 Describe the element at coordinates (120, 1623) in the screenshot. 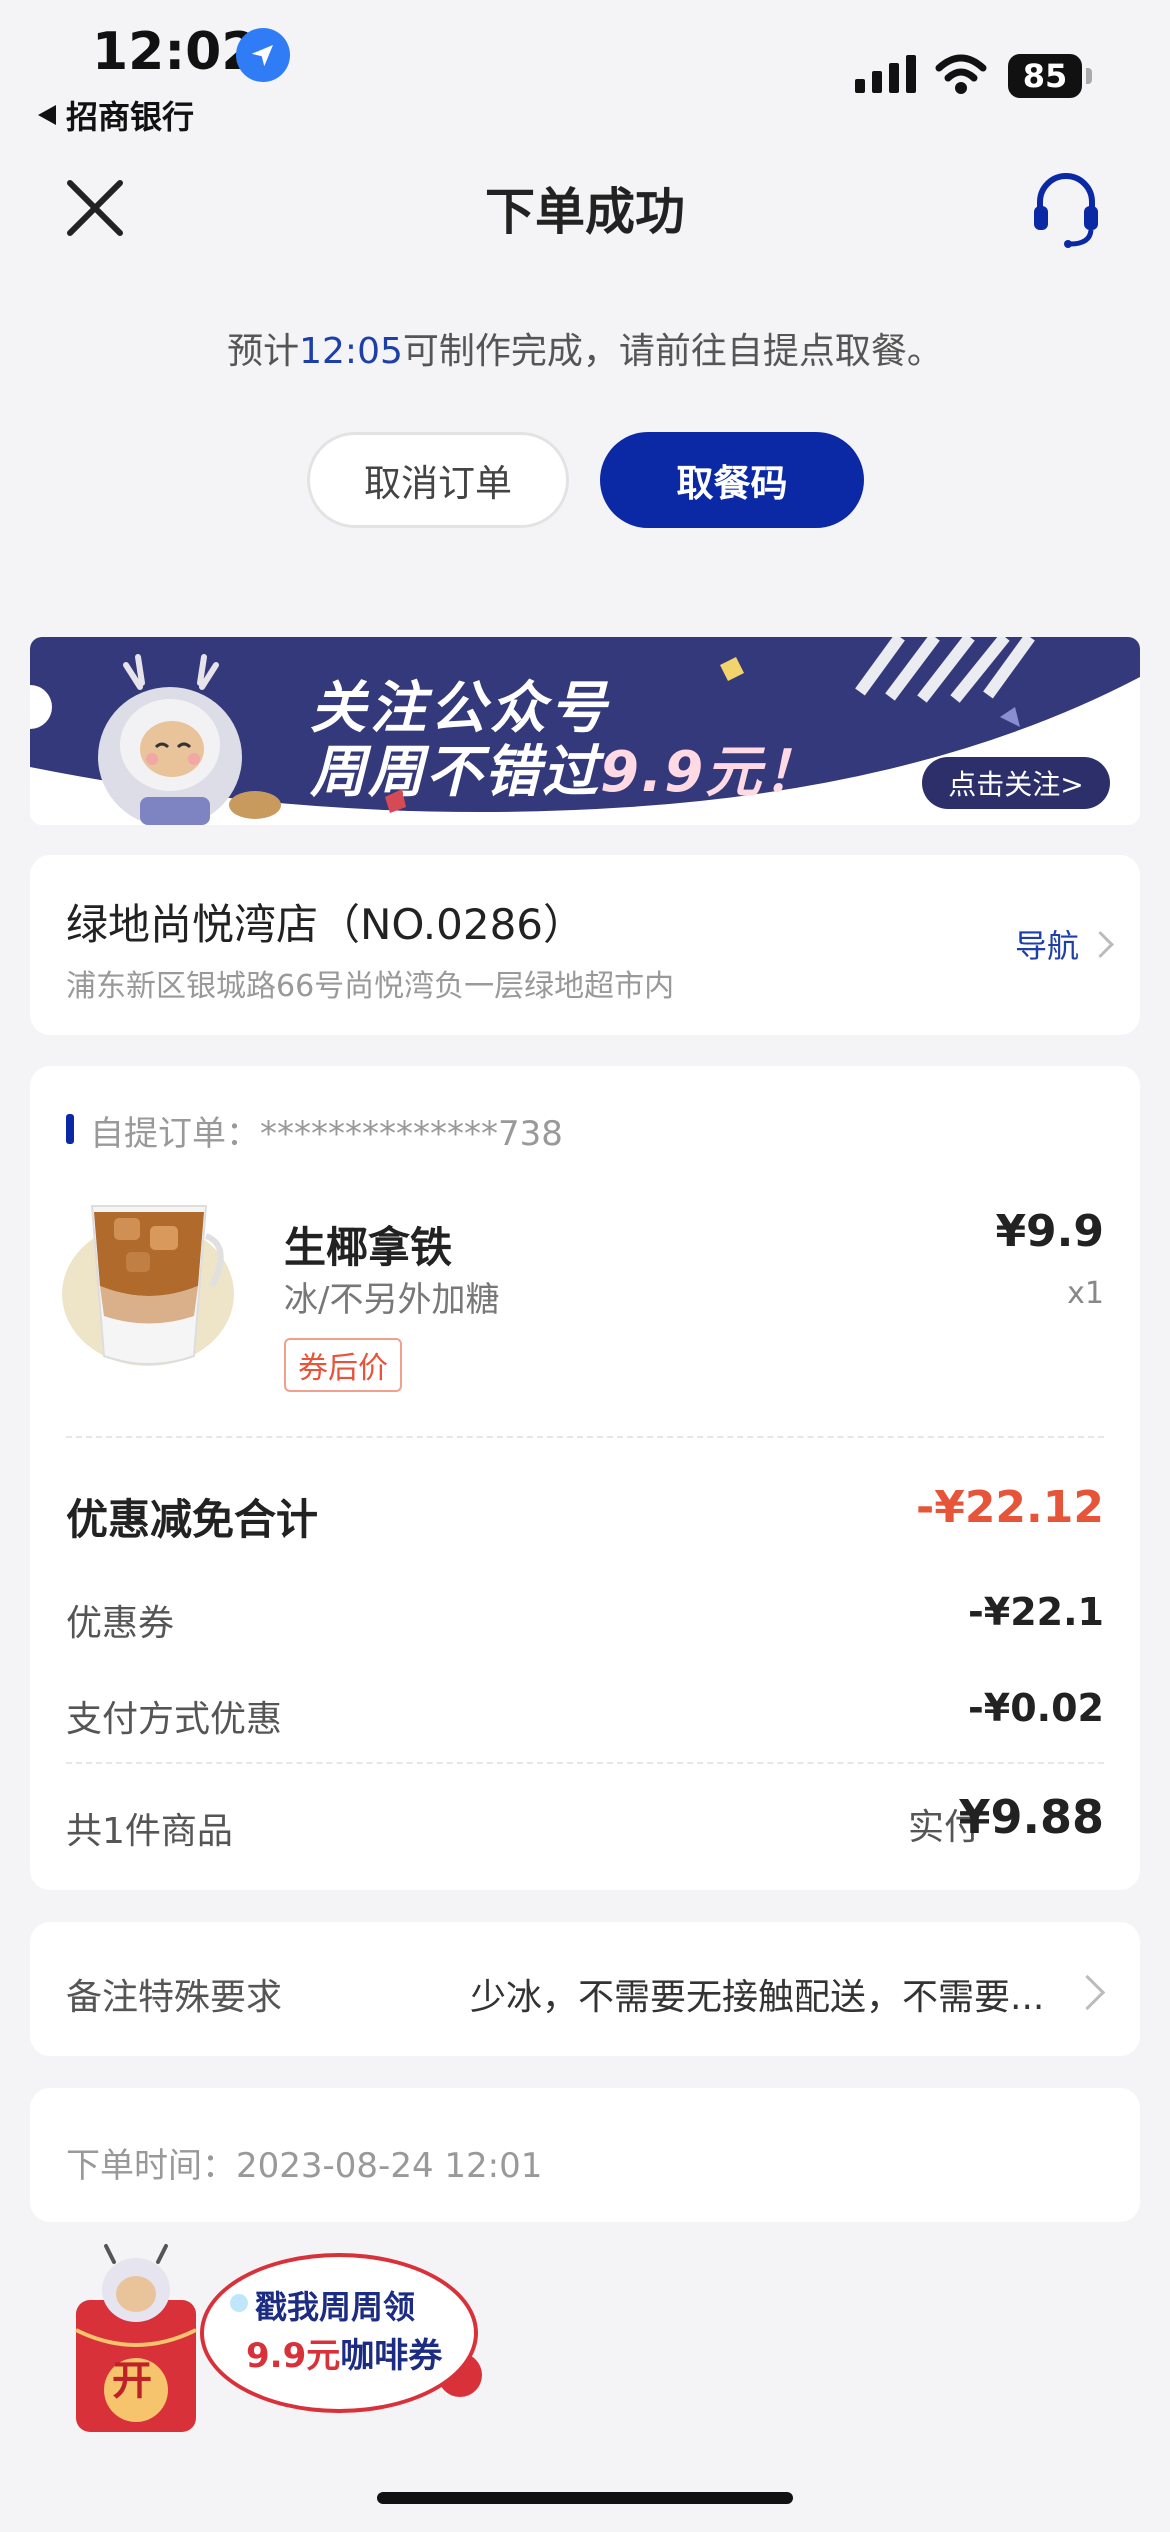

I see `coupon-label: 优惠券` at that location.